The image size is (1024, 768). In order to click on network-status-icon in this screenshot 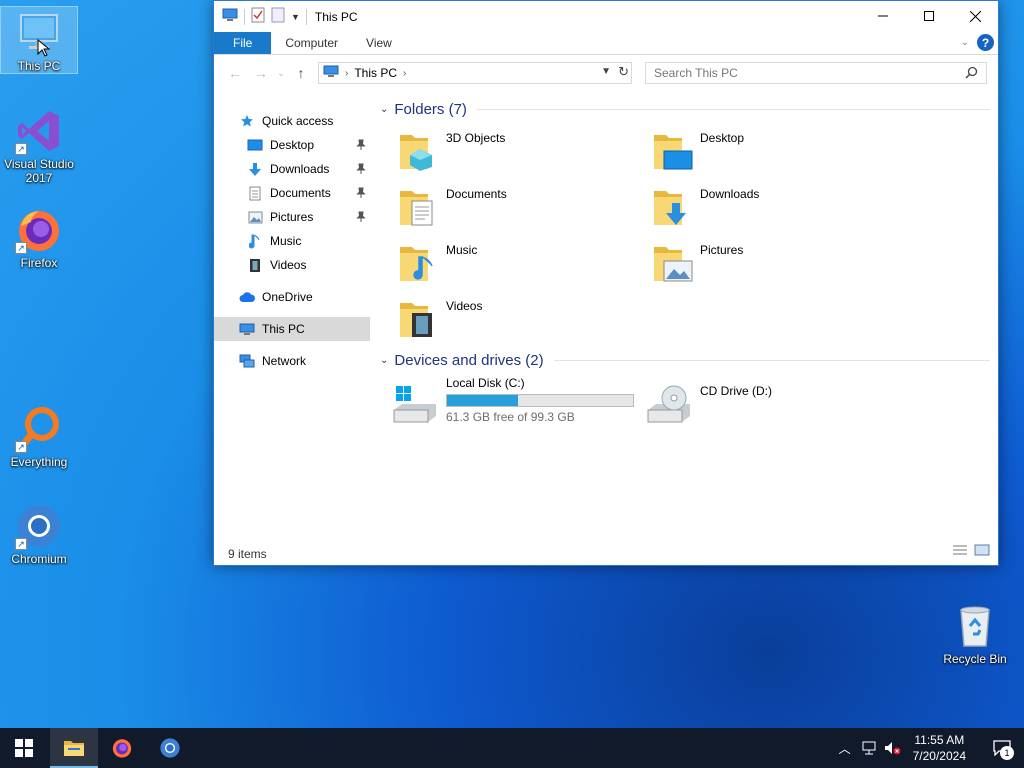, I will do `click(869, 748)`.